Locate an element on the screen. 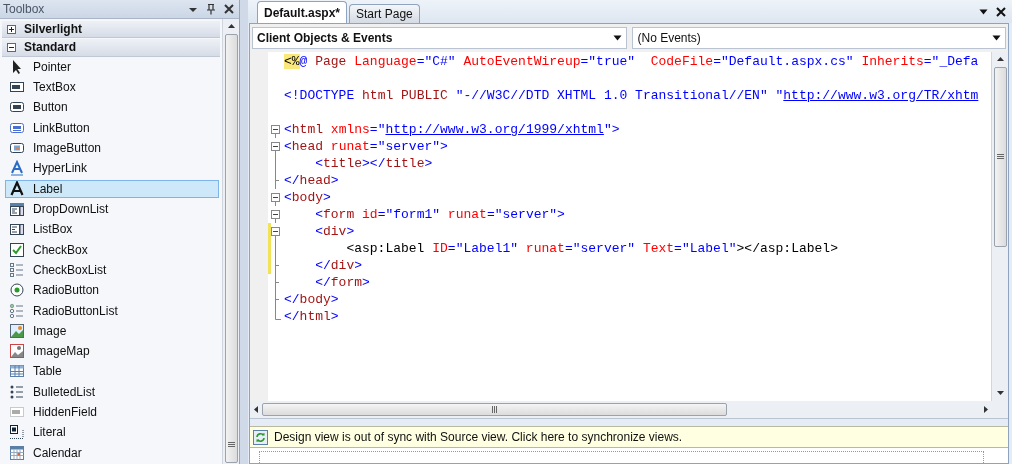 Image resolution: width=1012 pixels, height=464 pixels. table-icon is located at coordinates (17, 371).